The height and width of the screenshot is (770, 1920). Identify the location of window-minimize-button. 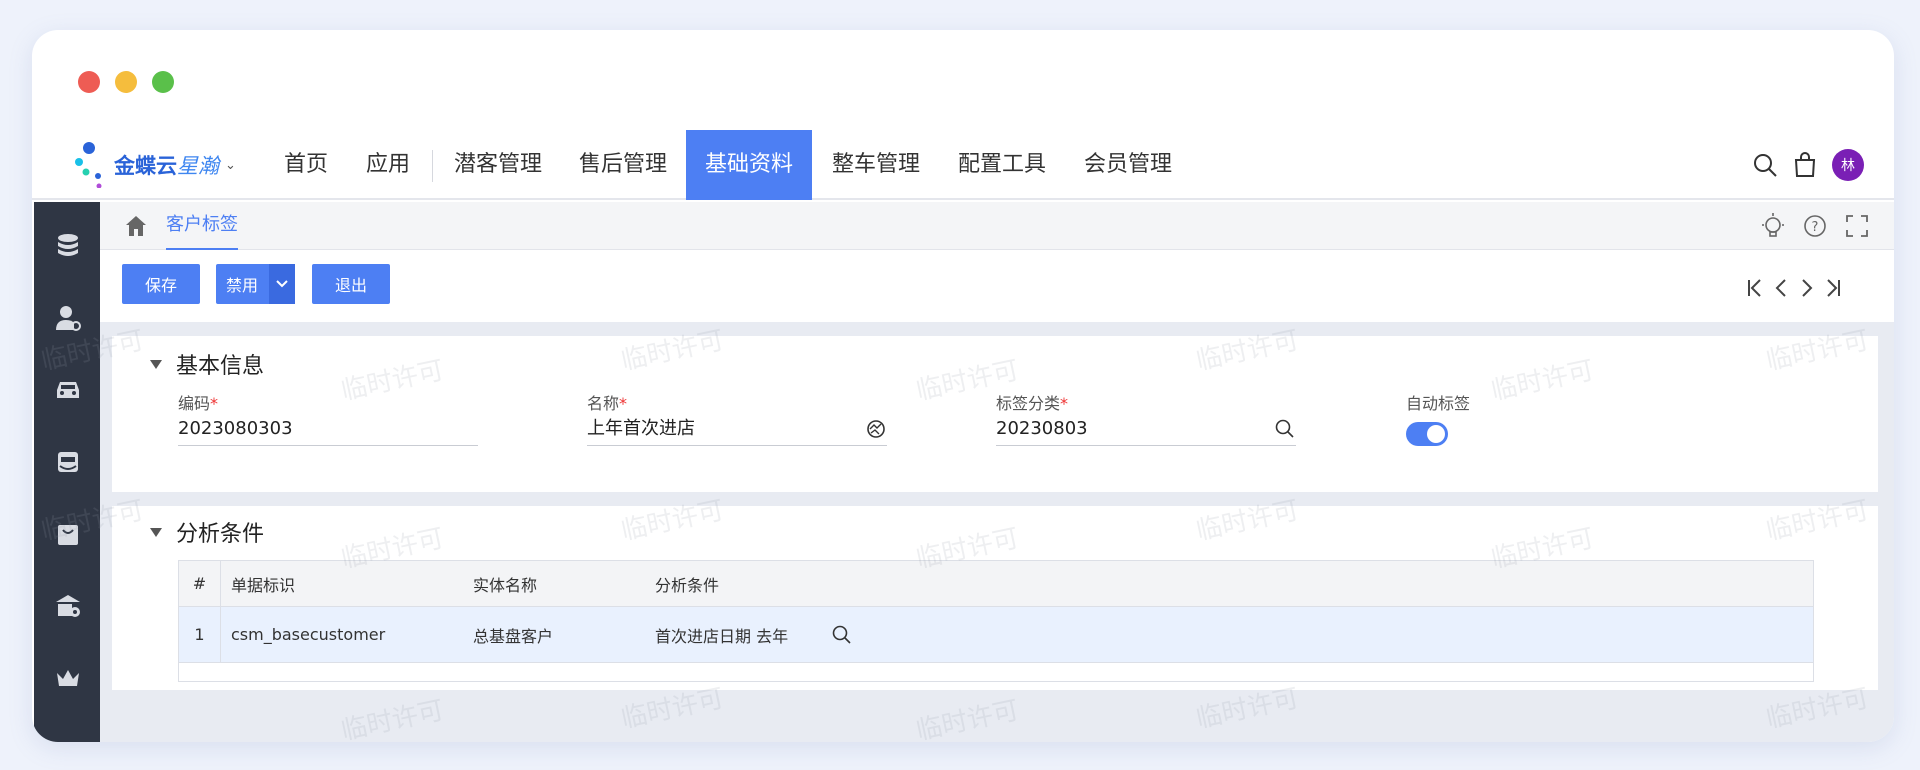
(126, 82).